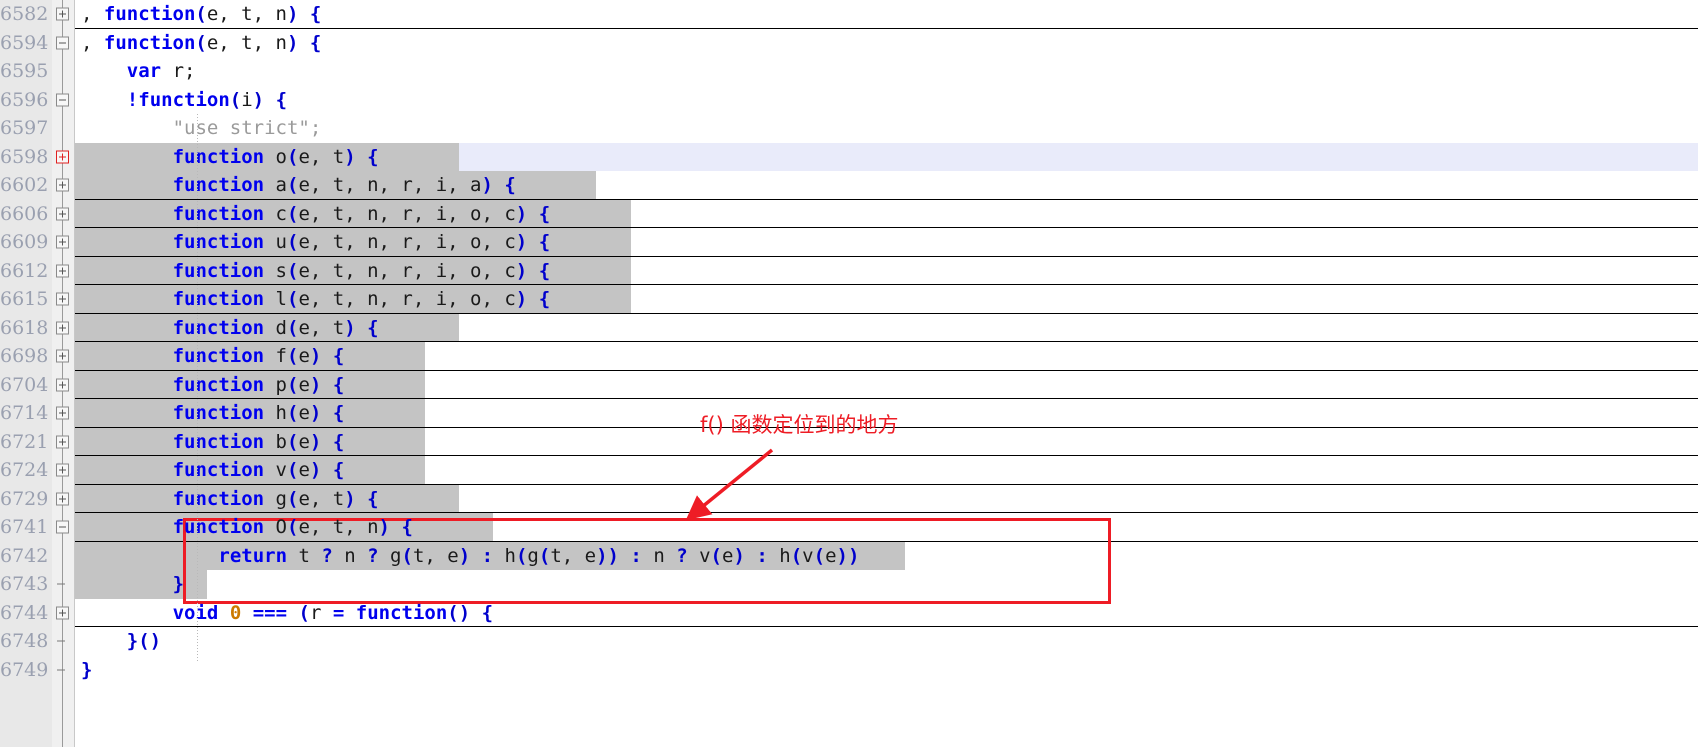 Image resolution: width=1698 pixels, height=747 pixels. Describe the element at coordinates (886, 242) in the screenshot. I see `code-line: function u(e, t, n, r, i, o, c) {` at that location.